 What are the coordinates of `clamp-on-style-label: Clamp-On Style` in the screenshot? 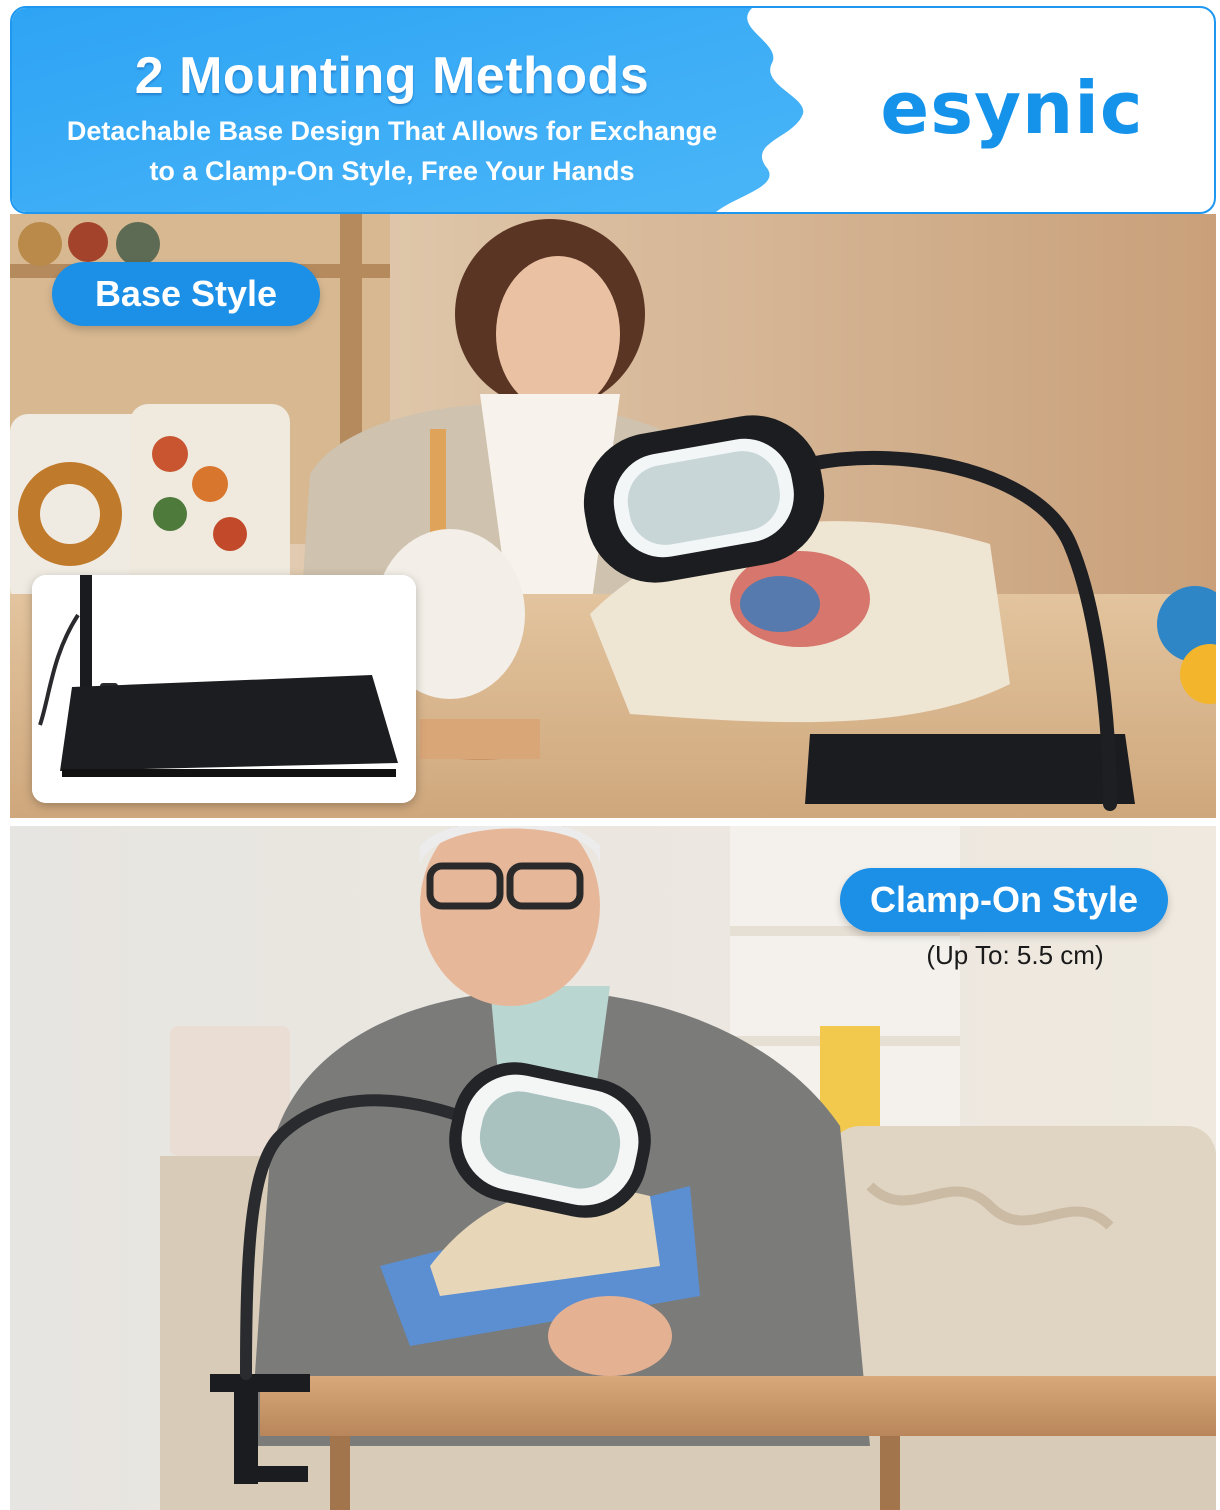 It's located at (1004, 900).